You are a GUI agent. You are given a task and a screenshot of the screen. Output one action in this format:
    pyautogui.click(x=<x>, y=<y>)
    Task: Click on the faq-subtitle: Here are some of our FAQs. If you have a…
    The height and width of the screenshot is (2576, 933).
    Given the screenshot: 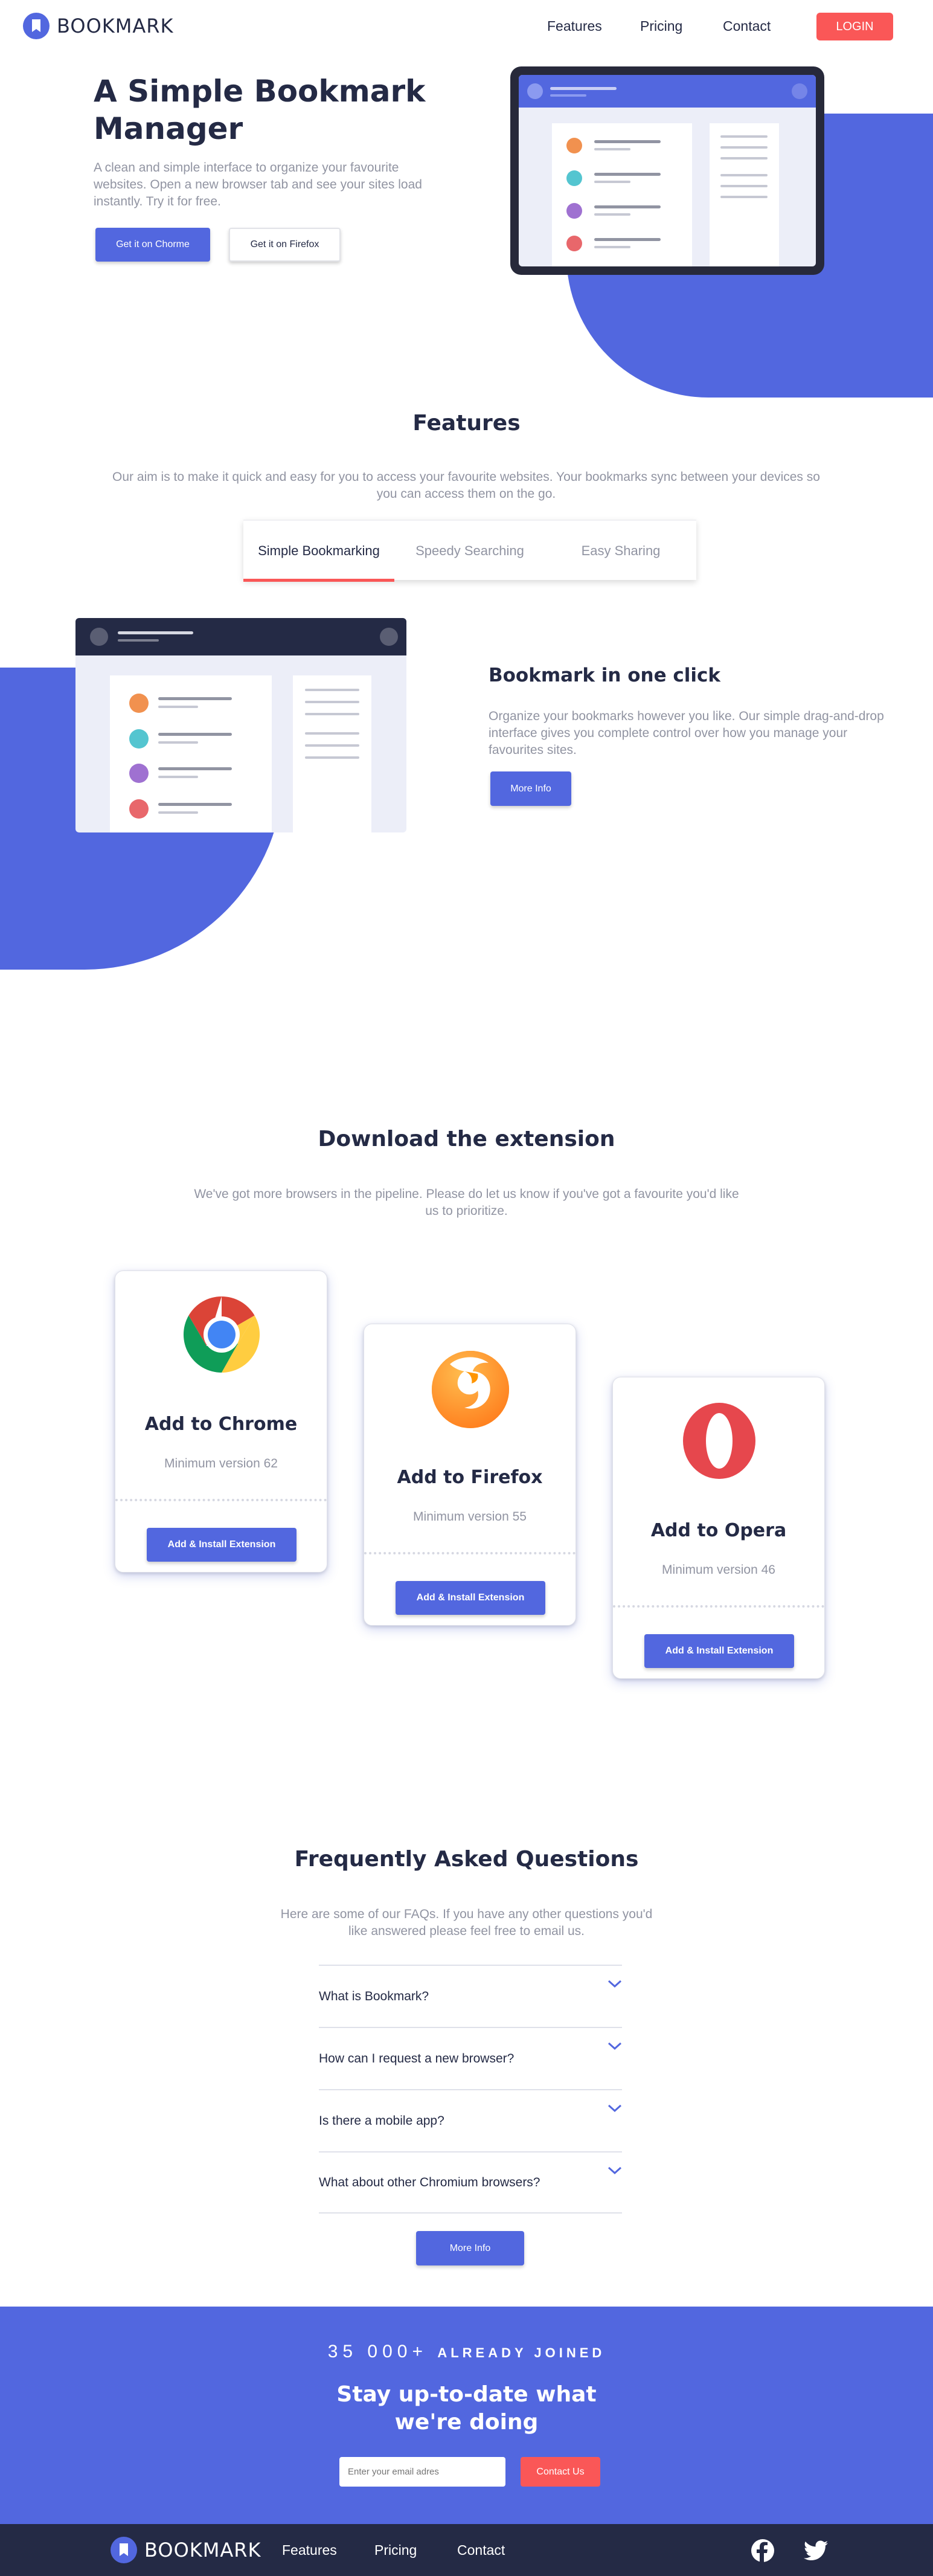 What is the action you would take?
    pyautogui.click(x=467, y=1922)
    